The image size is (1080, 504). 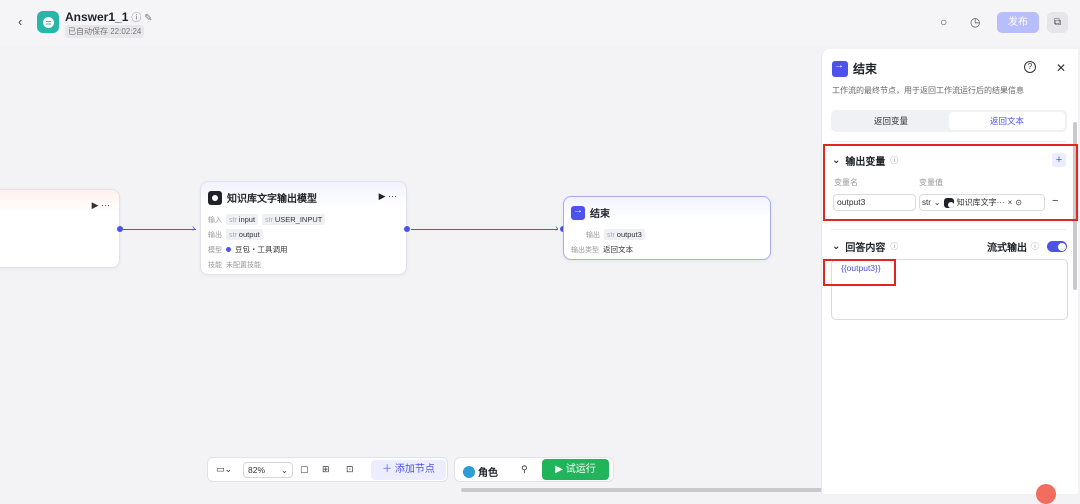 I want to click on run-toolbar: 角色 ⚲ ▶ 试运行, so click(x=534, y=469).